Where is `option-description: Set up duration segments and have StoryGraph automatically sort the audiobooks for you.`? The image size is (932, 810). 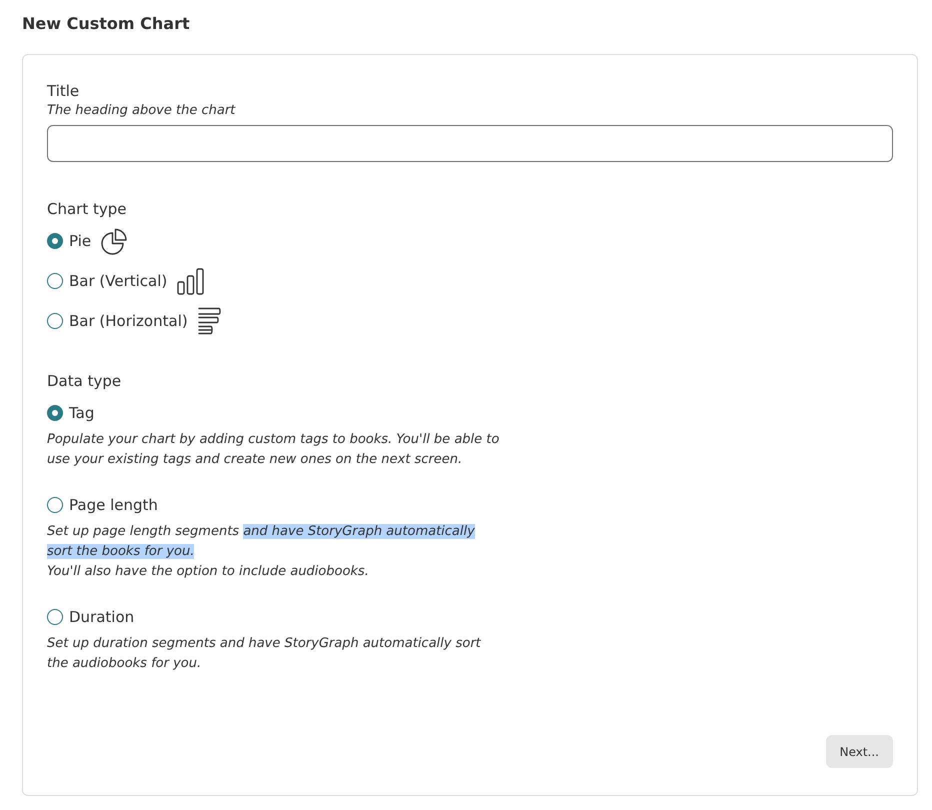 option-description: Set up duration segments and have StoryGraph automatically sort the audiobooks for you. is located at coordinates (264, 654).